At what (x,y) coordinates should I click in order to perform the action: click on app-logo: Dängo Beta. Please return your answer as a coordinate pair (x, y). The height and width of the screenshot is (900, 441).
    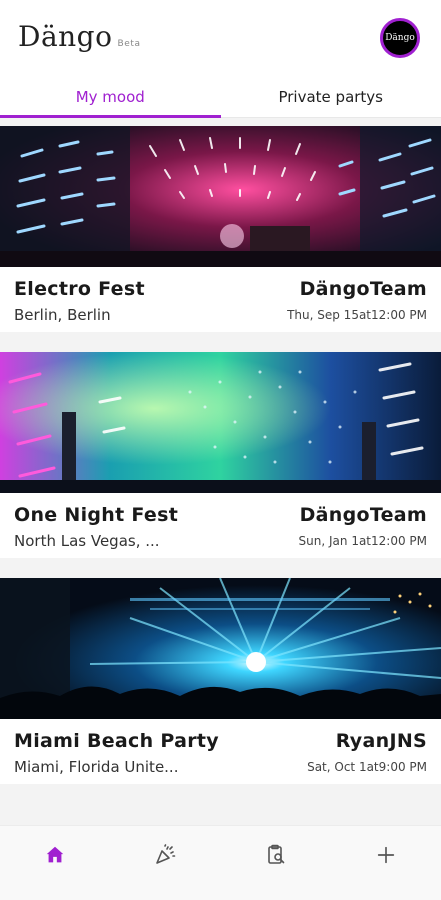
    Looking at the image, I should click on (79, 36).